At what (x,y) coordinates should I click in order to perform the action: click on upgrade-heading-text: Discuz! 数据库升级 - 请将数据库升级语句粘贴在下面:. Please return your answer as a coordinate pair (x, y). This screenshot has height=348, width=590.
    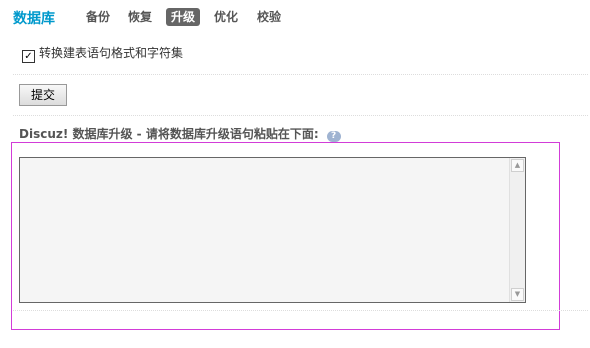
    Looking at the image, I should click on (169, 134).